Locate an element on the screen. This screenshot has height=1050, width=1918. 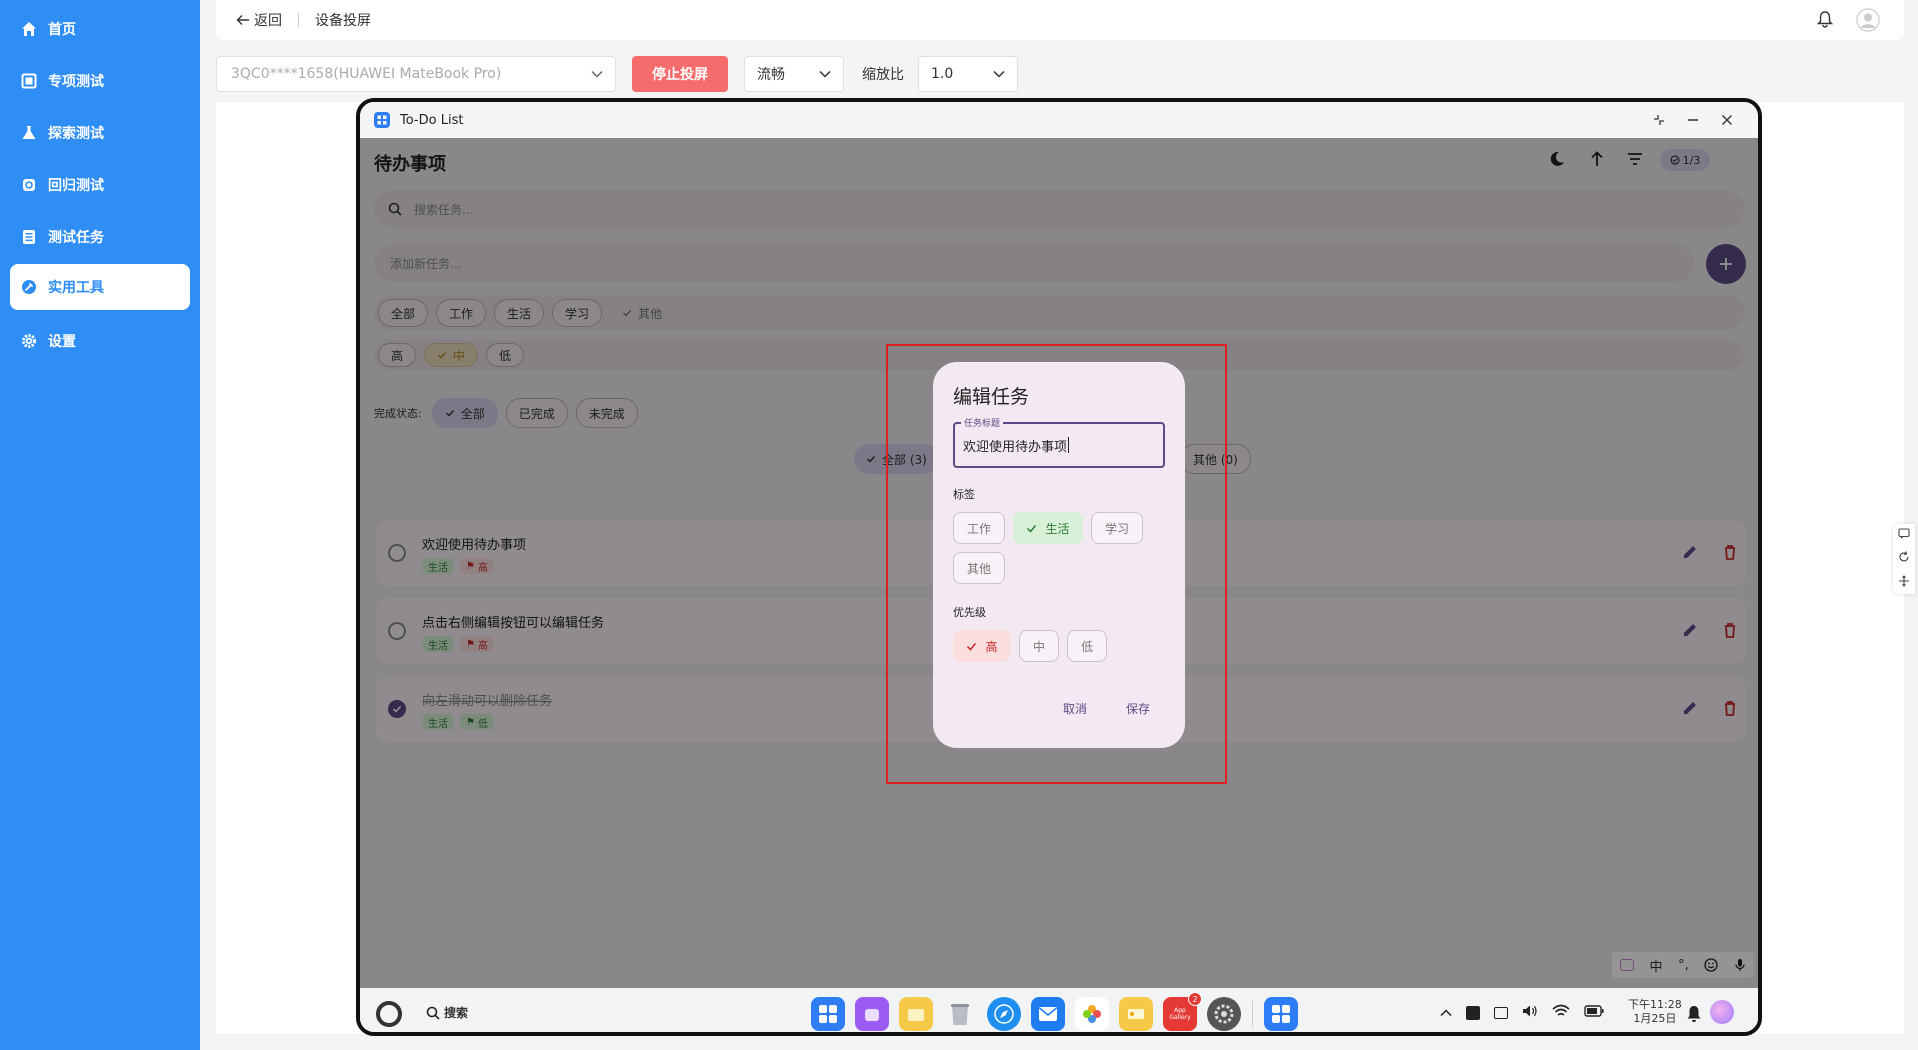
keyboard-icon is located at coordinates (1473, 1013).